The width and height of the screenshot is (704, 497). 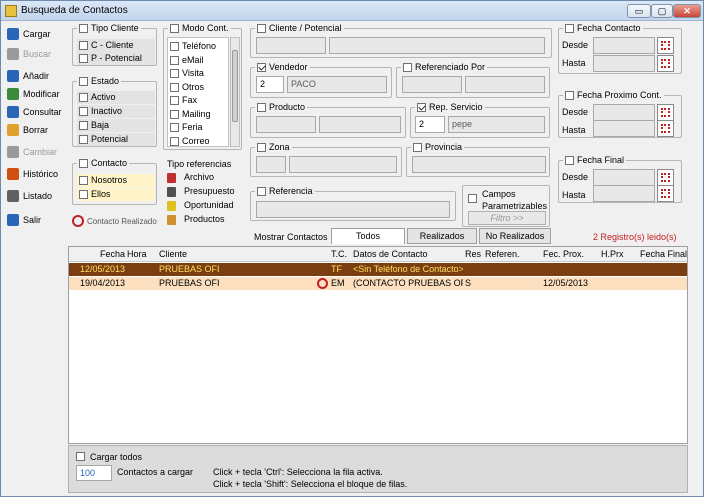 What do you see at coordinates (190, 141) in the screenshot?
I see `modo-cont-item: Correo` at bounding box center [190, 141].